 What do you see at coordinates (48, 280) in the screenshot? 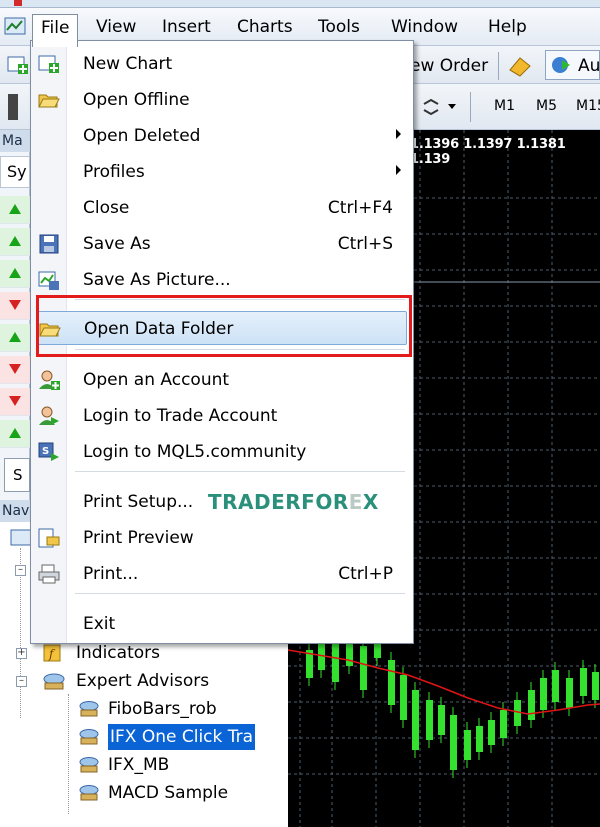
I see `save-picture-icon` at bounding box center [48, 280].